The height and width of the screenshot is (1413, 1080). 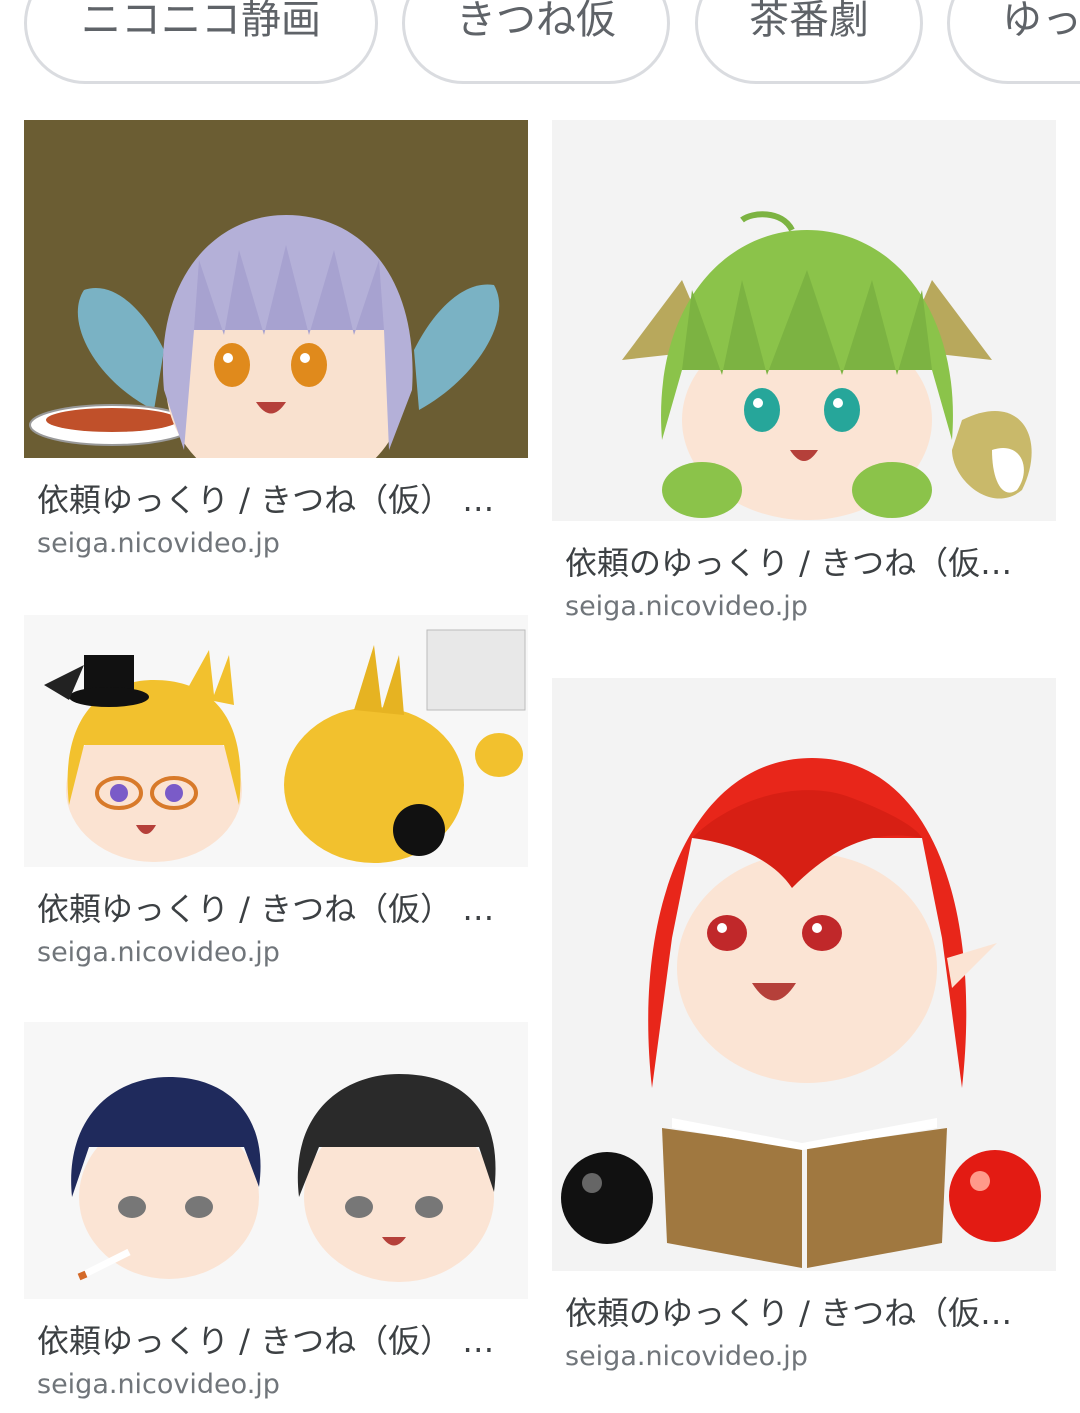 I want to click on chip-chabangeki: 茶番劇, so click(x=809, y=42).